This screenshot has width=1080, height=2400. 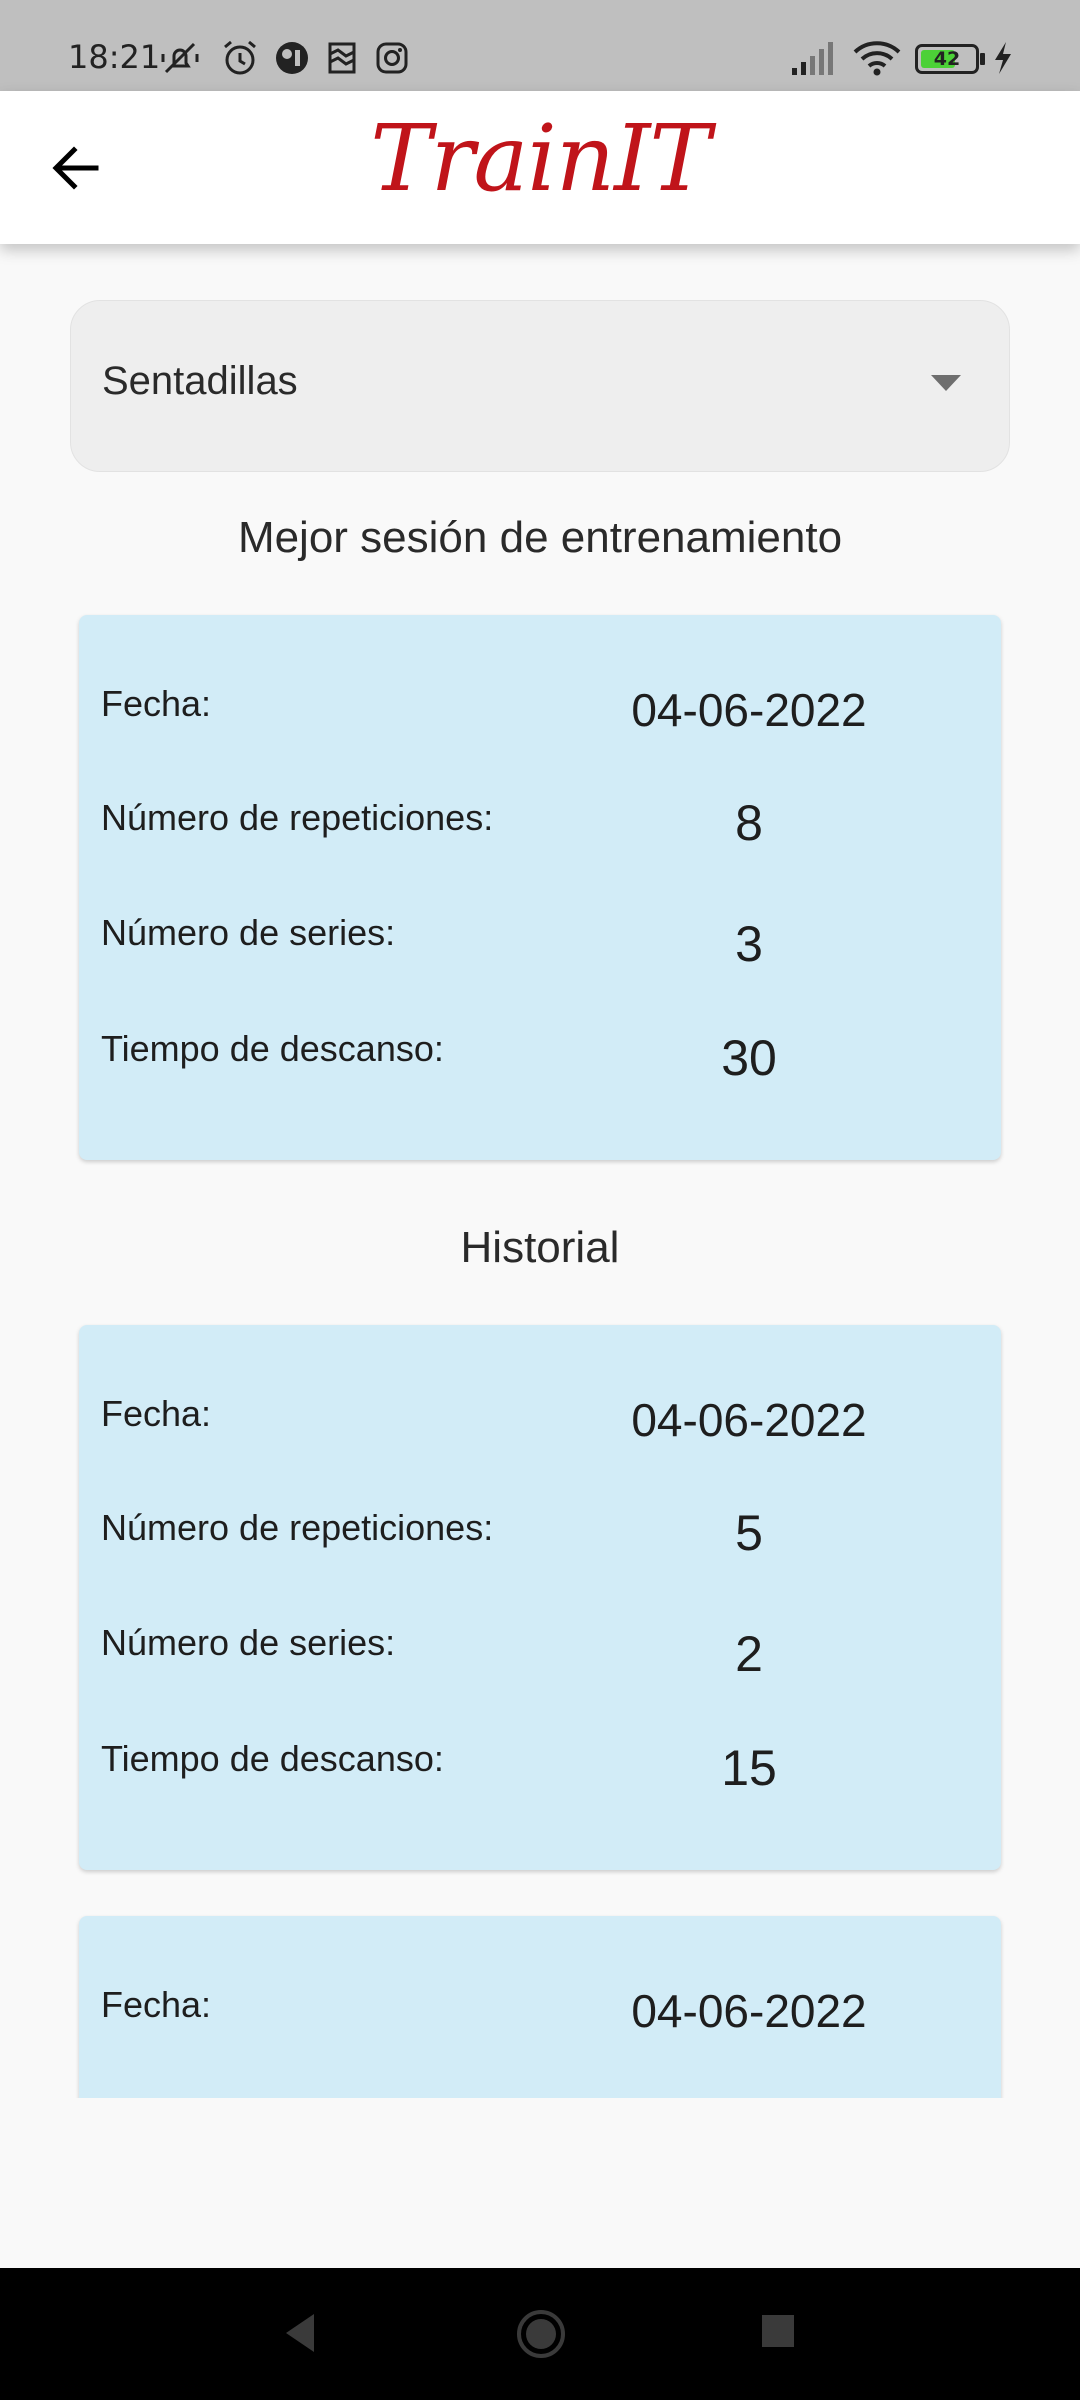 I want to click on app-bar: TrainIT, so click(x=540, y=167).